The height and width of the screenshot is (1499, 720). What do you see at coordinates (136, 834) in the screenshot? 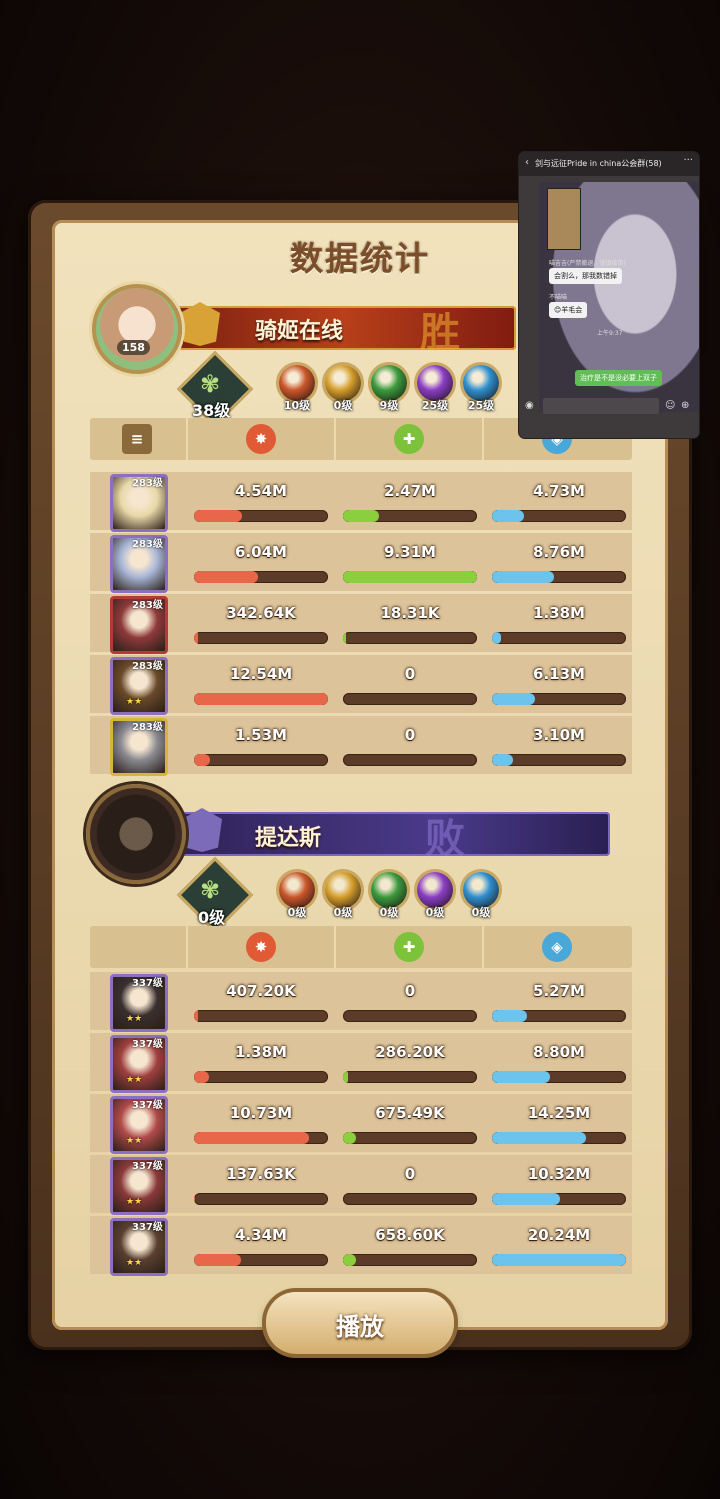
I see `lose-team-avatar` at bounding box center [136, 834].